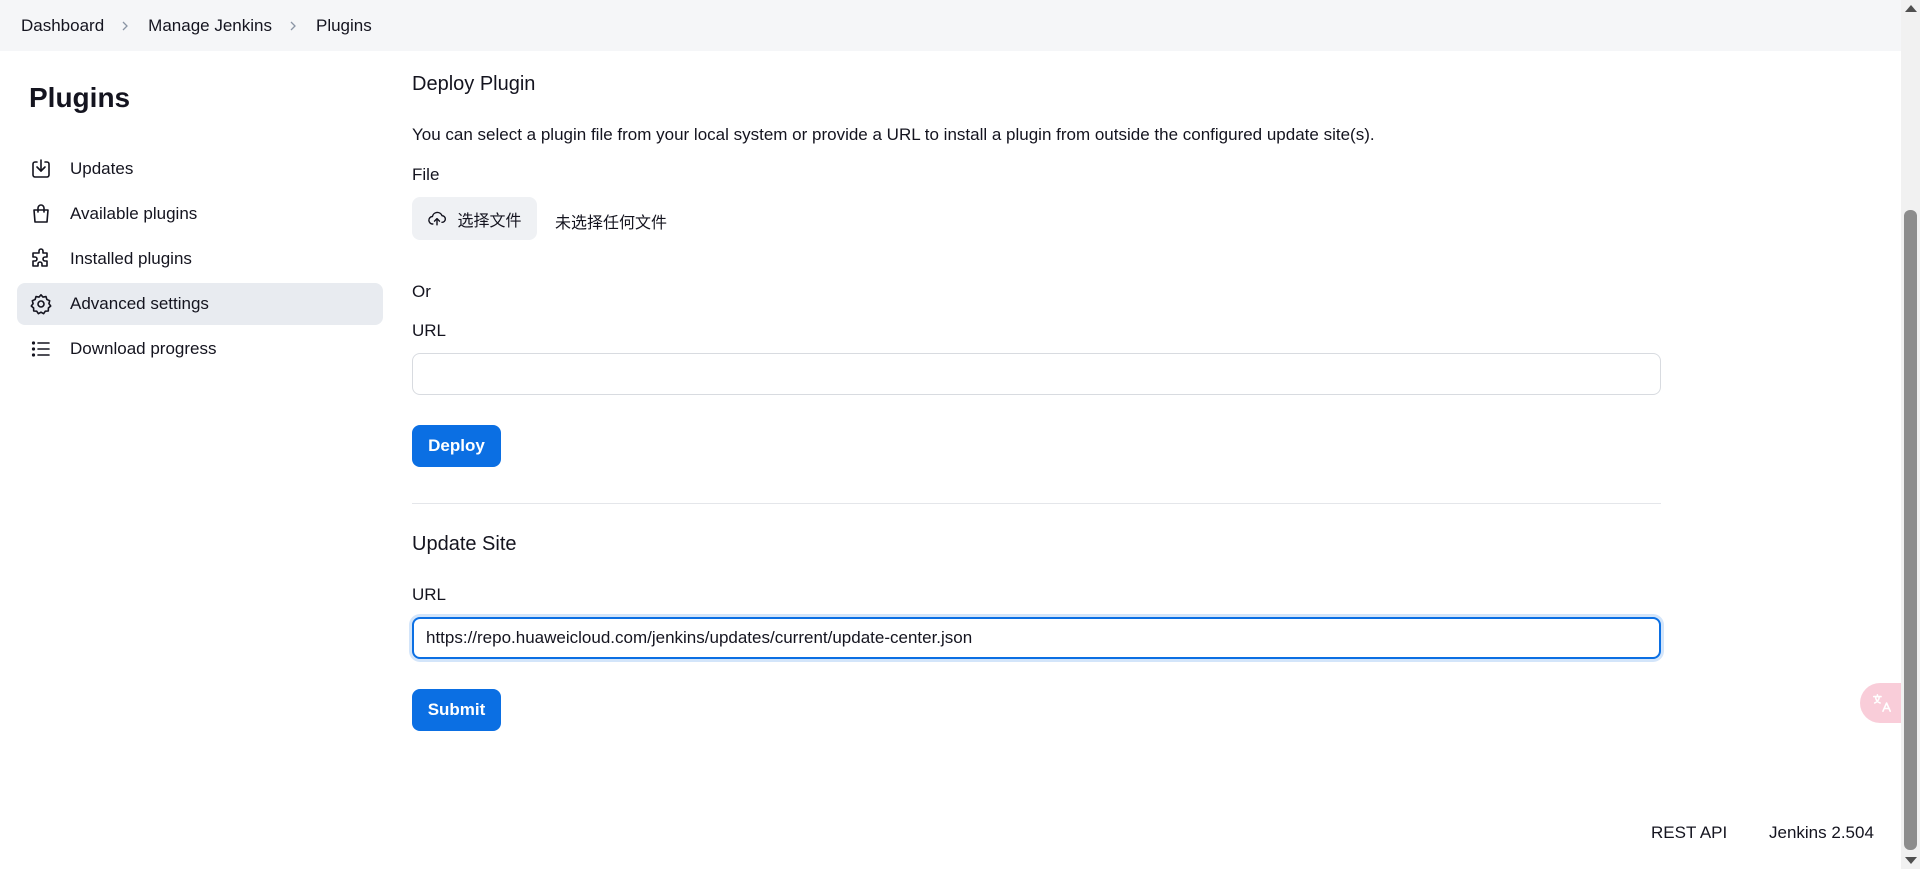 Image resolution: width=1920 pixels, height=869 pixels. I want to click on sidebar-item-label: Updates, so click(102, 168).